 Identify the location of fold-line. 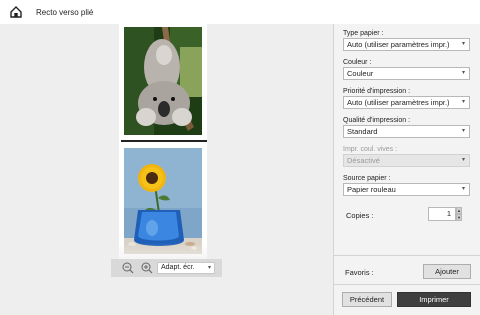
(164, 141).